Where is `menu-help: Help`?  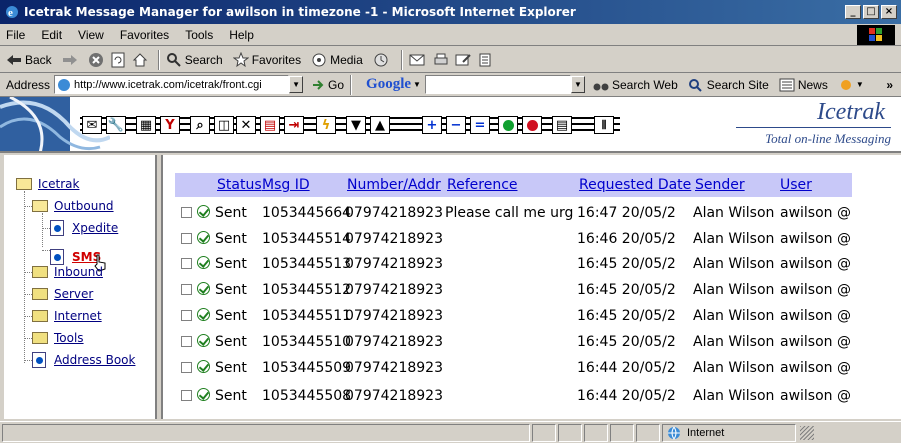
menu-help: Help is located at coordinates (241, 35).